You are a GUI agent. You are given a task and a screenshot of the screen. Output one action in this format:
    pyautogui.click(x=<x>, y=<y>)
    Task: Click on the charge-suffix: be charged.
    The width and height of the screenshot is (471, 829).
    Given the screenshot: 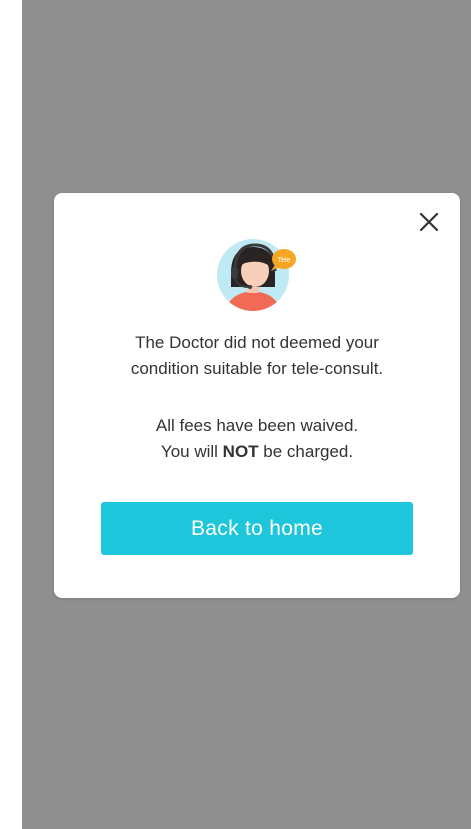 What is the action you would take?
    pyautogui.click(x=306, y=451)
    